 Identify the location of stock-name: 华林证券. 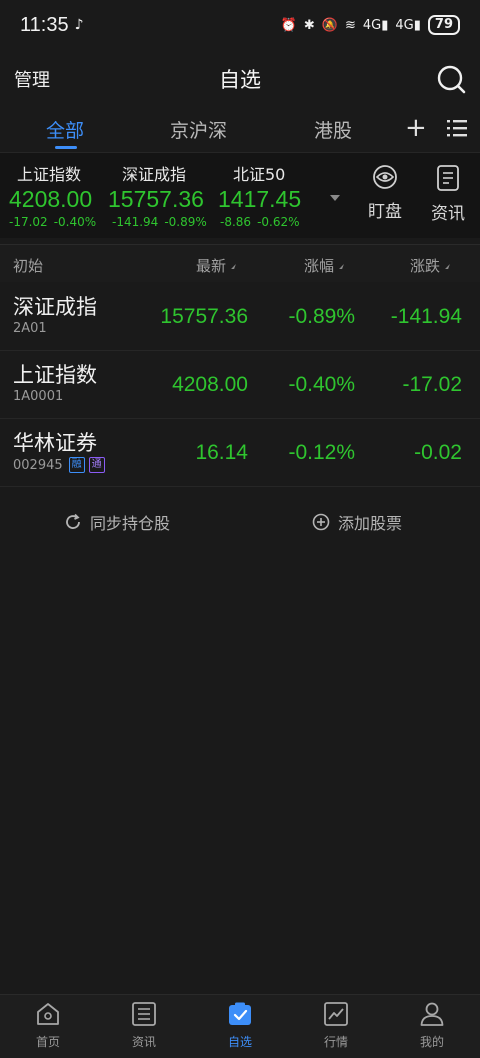
(55, 443).